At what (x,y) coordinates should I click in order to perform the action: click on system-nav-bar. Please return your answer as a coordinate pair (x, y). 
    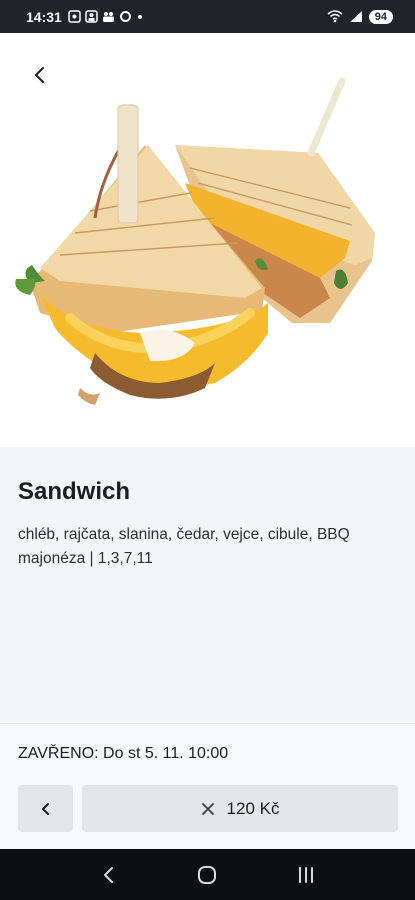
    Looking at the image, I should click on (207, 874).